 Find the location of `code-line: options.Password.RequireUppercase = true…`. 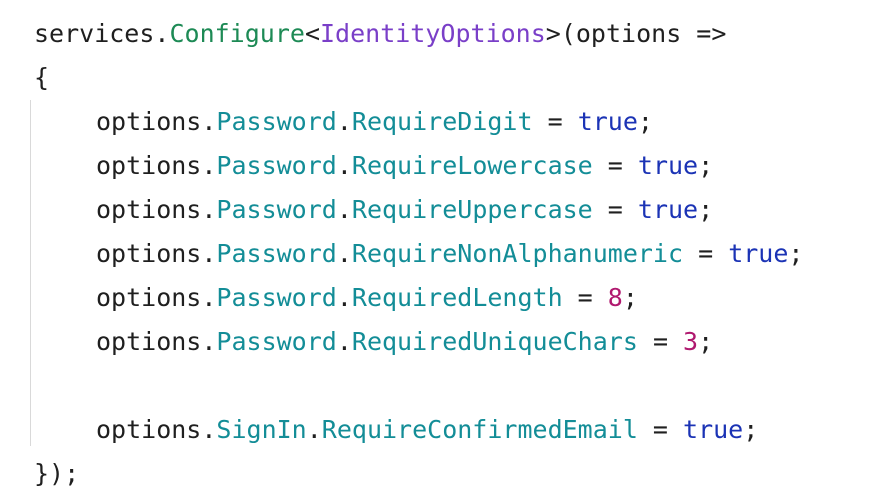

code-line: options.Password.RequireUppercase = true… is located at coordinates (404, 210).